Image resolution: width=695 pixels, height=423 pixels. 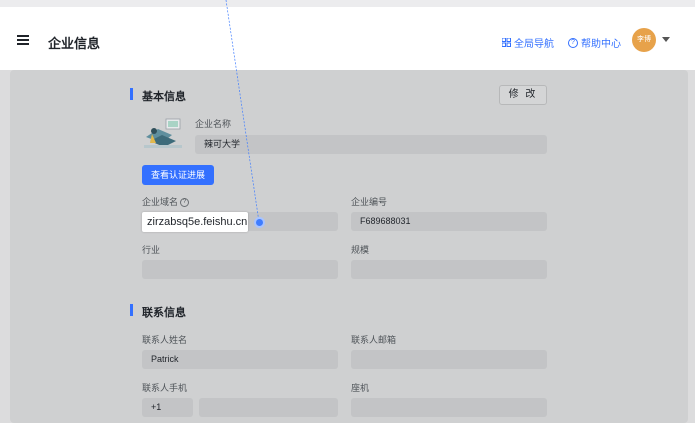 I want to click on global-nav-link: 全局导航, so click(x=527, y=42).